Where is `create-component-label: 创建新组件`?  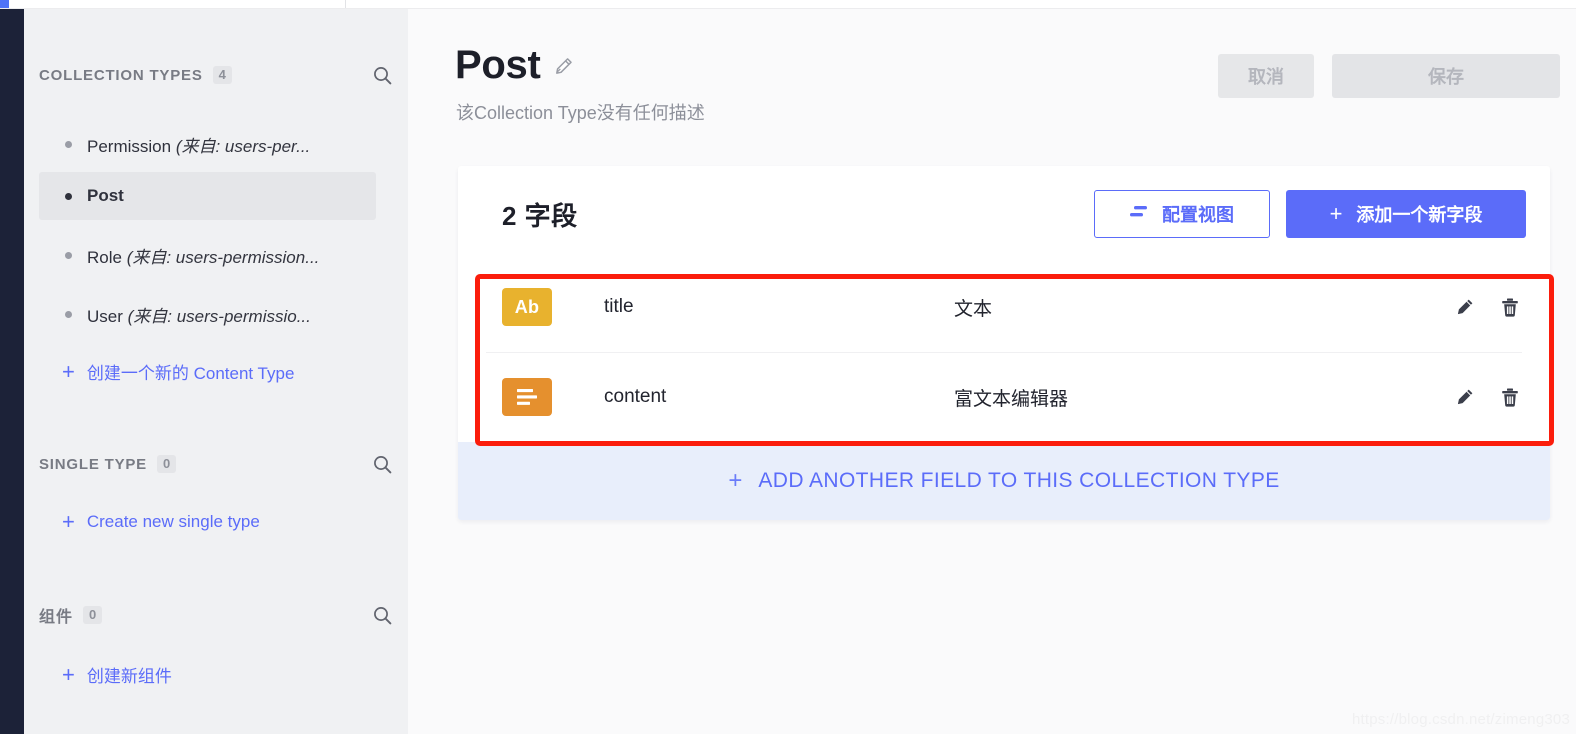
create-component-label: 创建新组件 is located at coordinates (129, 676).